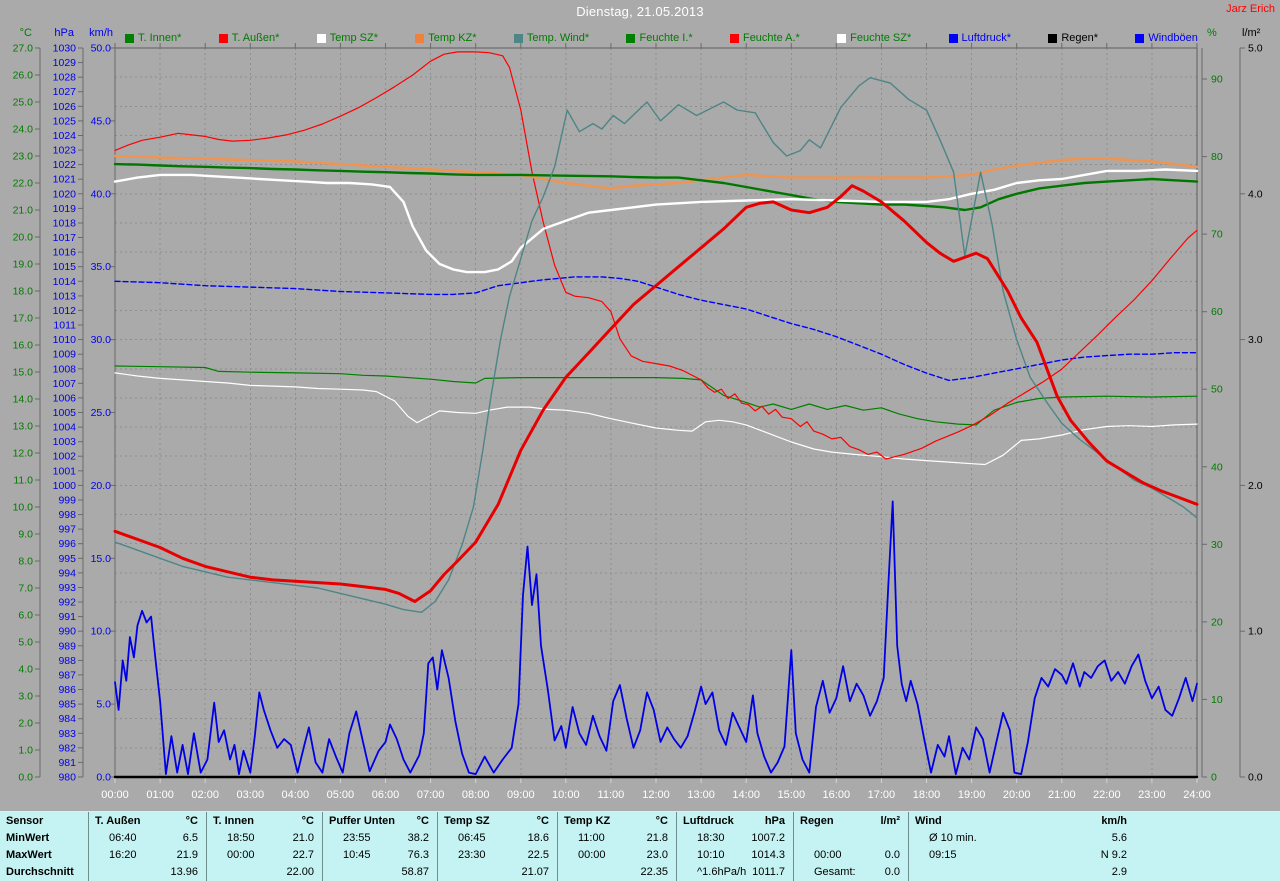 The image size is (1280, 881). What do you see at coordinates (701, 795) in the screenshot?
I see `x-tick-label: 13:00` at bounding box center [701, 795].